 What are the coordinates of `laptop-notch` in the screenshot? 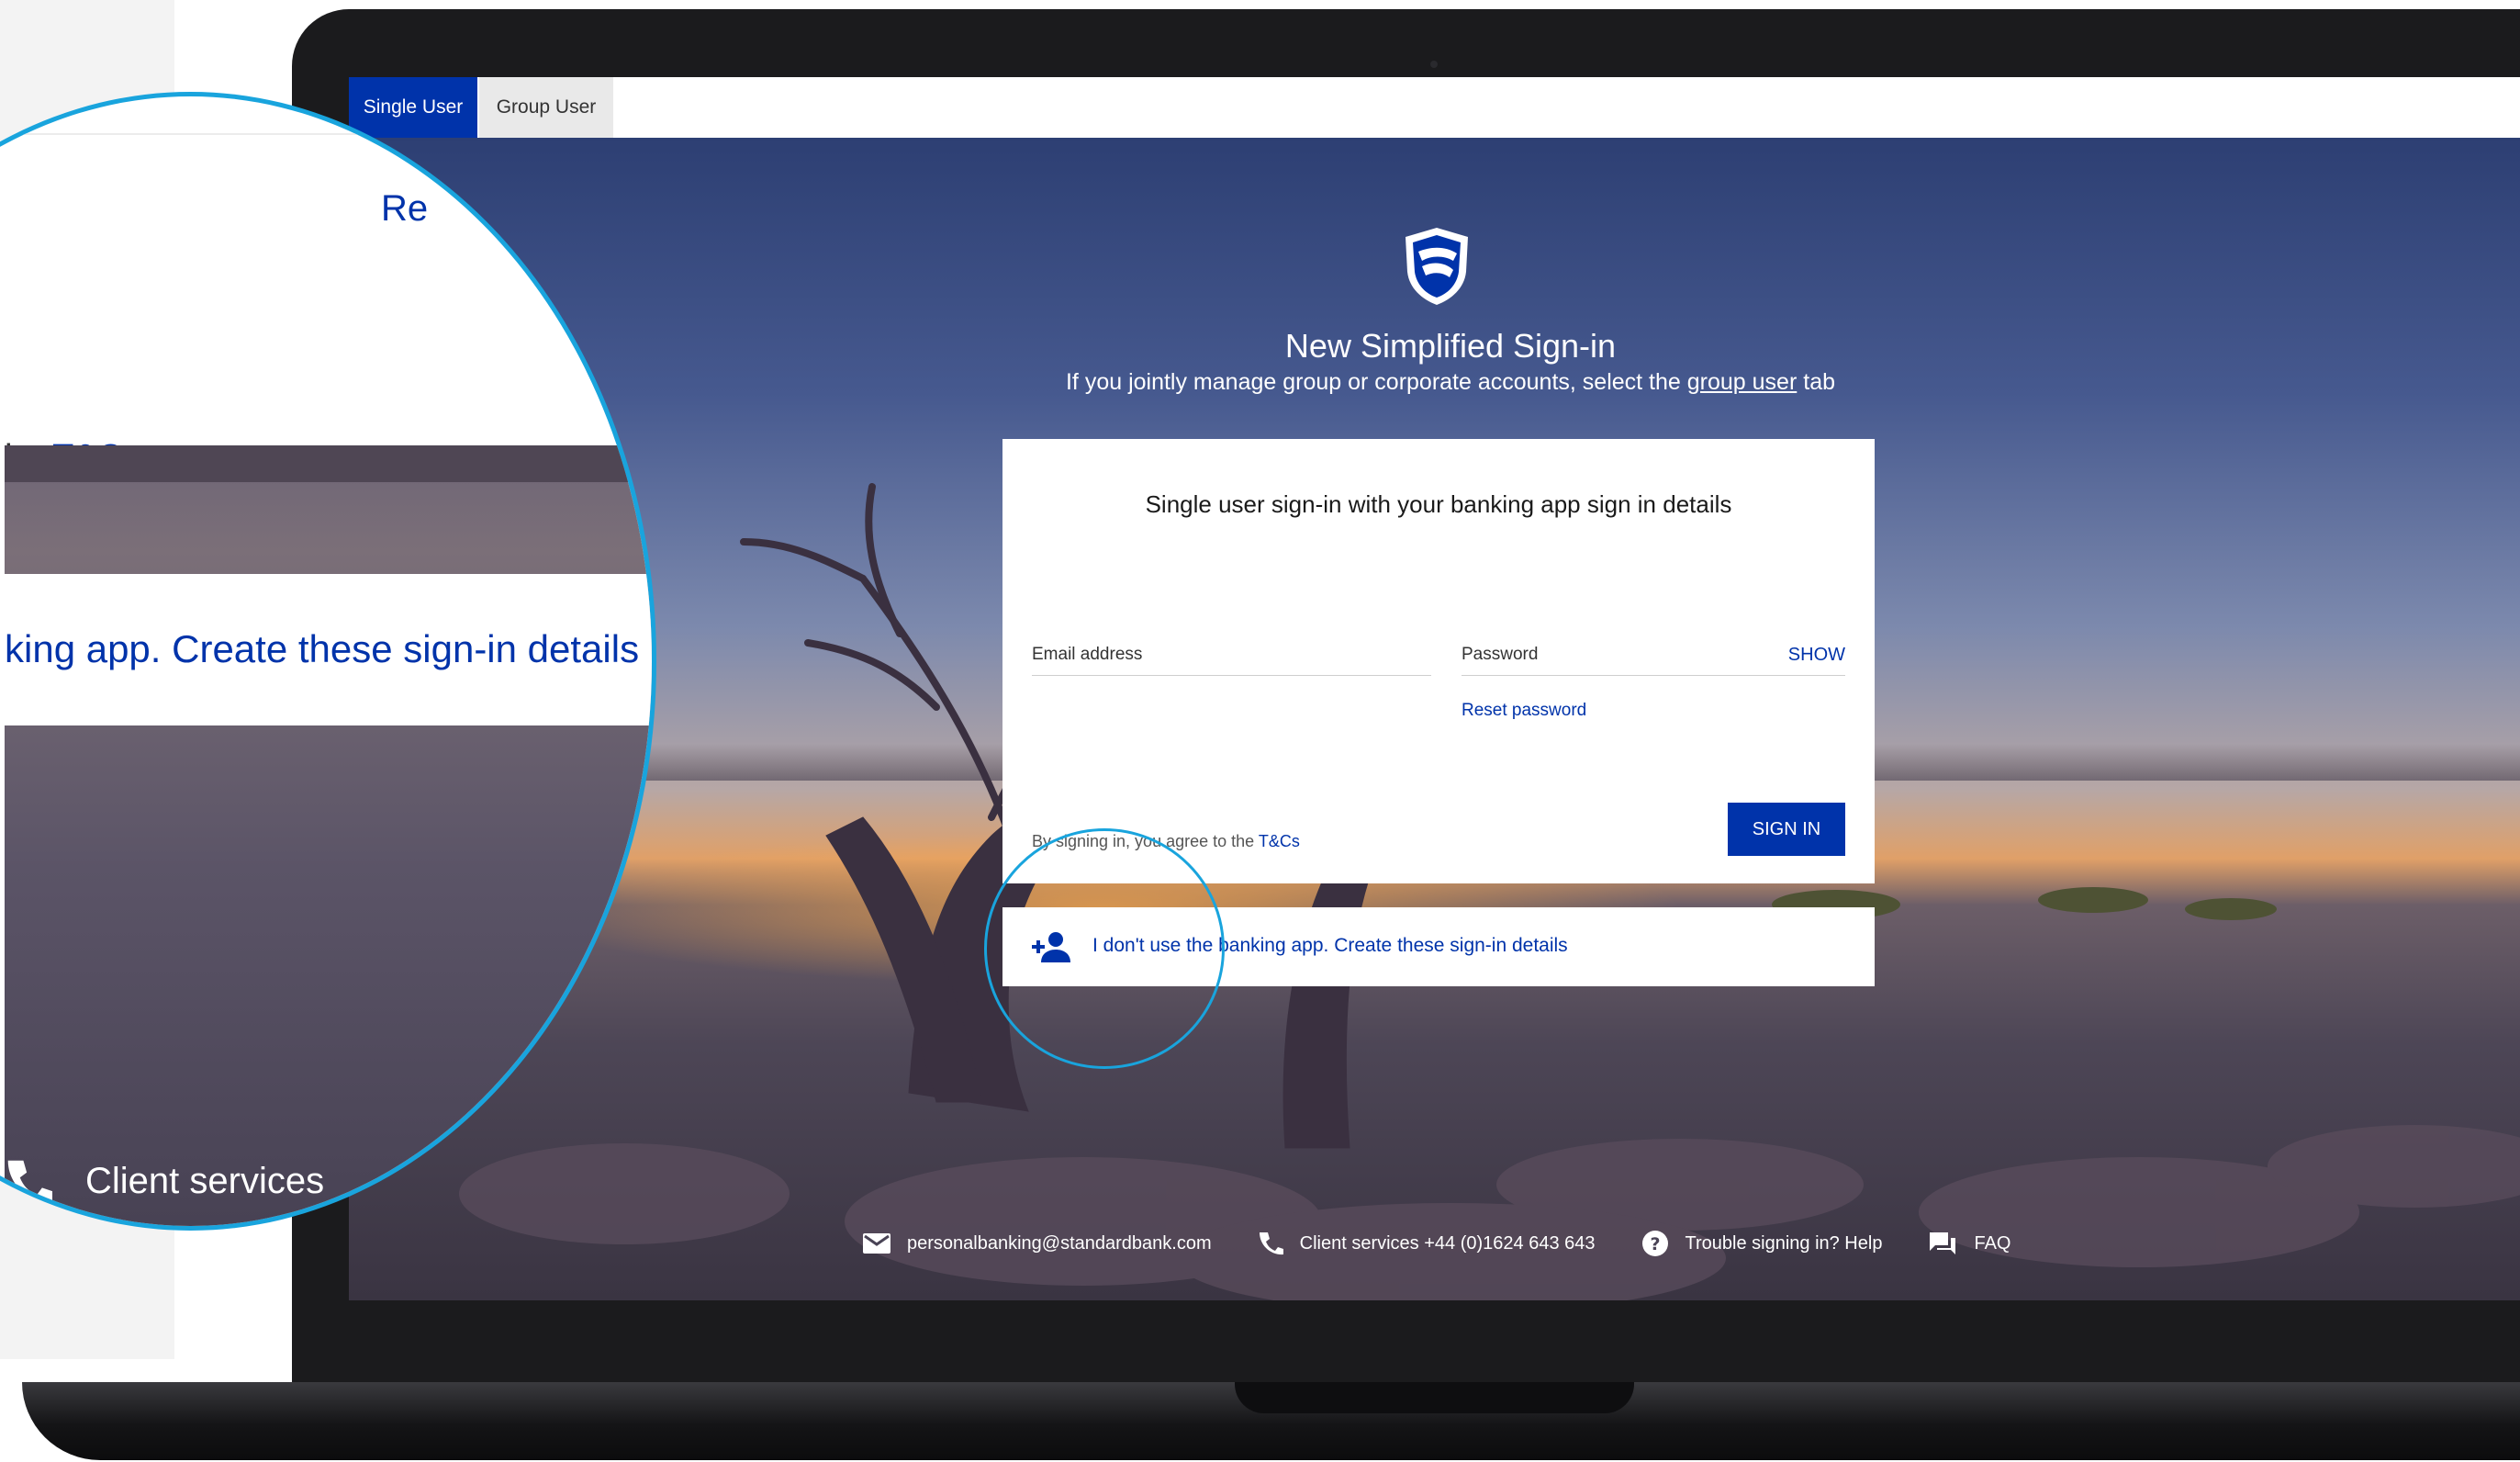 It's located at (1434, 1397).